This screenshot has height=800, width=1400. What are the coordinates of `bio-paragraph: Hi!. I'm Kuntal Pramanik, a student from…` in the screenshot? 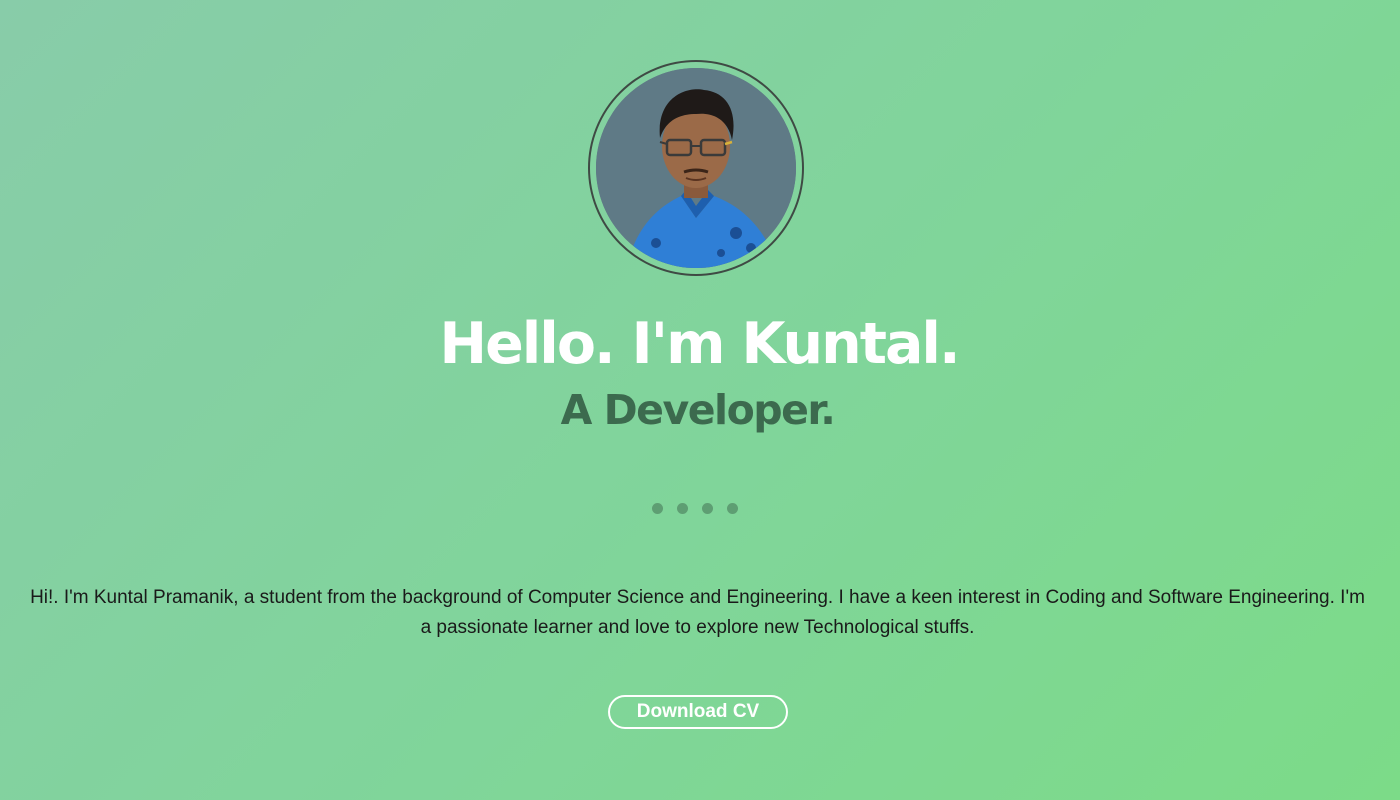 It's located at (697, 612).